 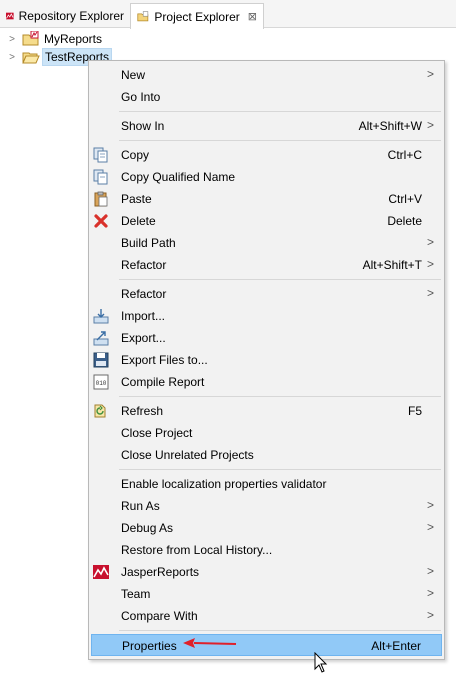 What do you see at coordinates (101, 221) in the screenshot?
I see `delete-icon` at bounding box center [101, 221].